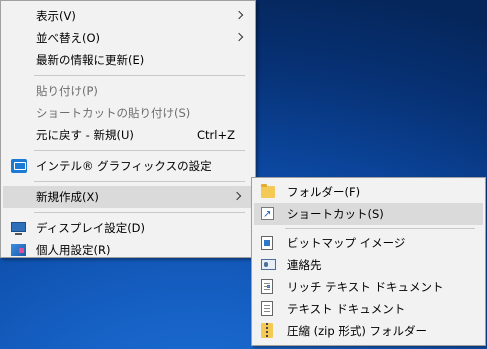  Describe the element at coordinates (267, 243) in the screenshot. I see `bitmap-icon` at that location.